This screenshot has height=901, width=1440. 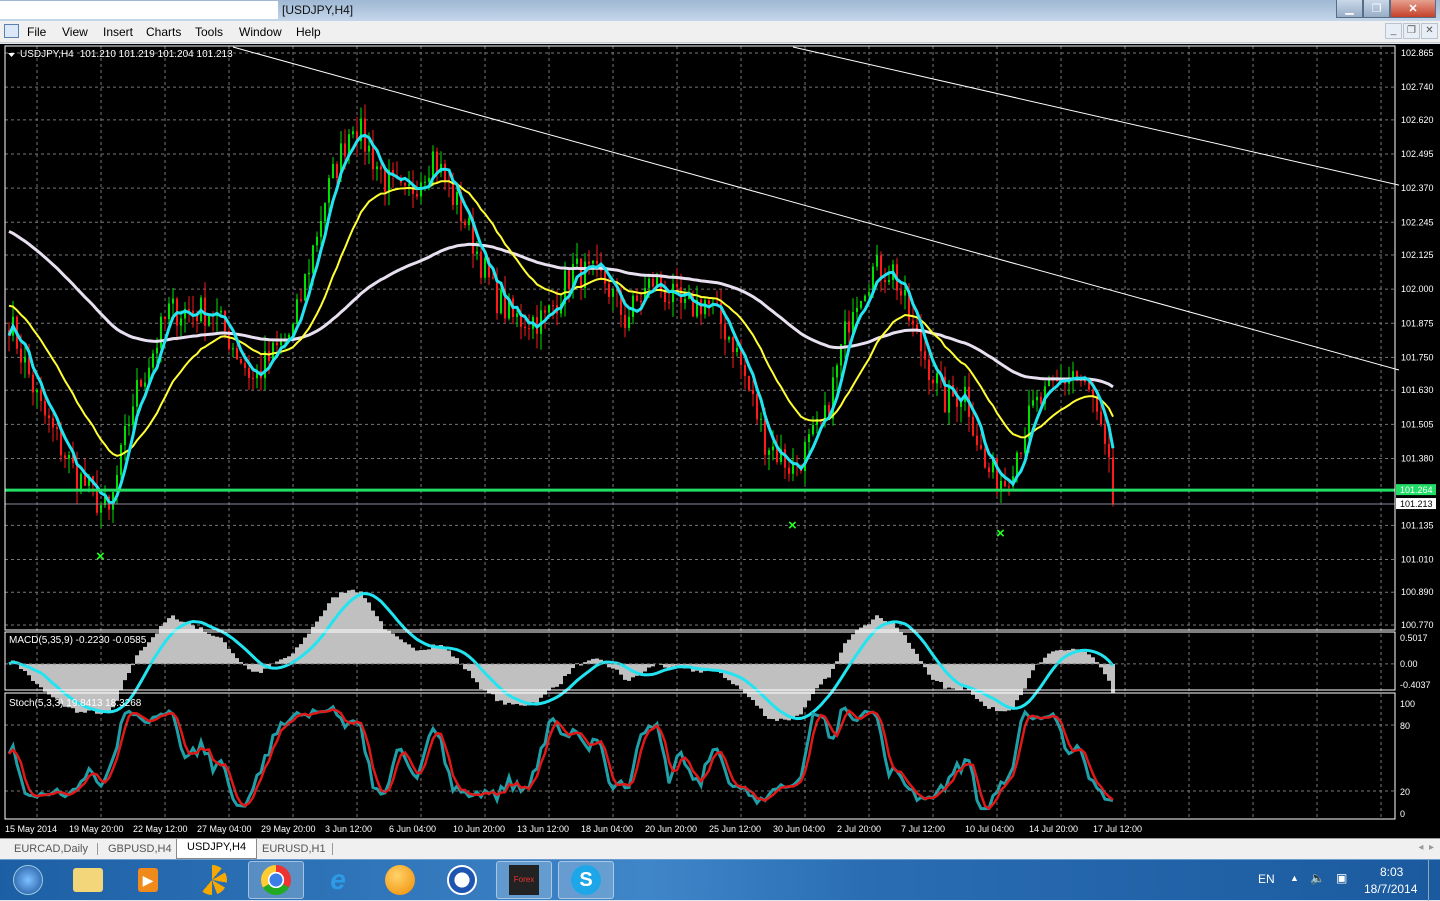 I want to click on tab-usdjpy: USDJPY,H4, so click(x=216, y=849).